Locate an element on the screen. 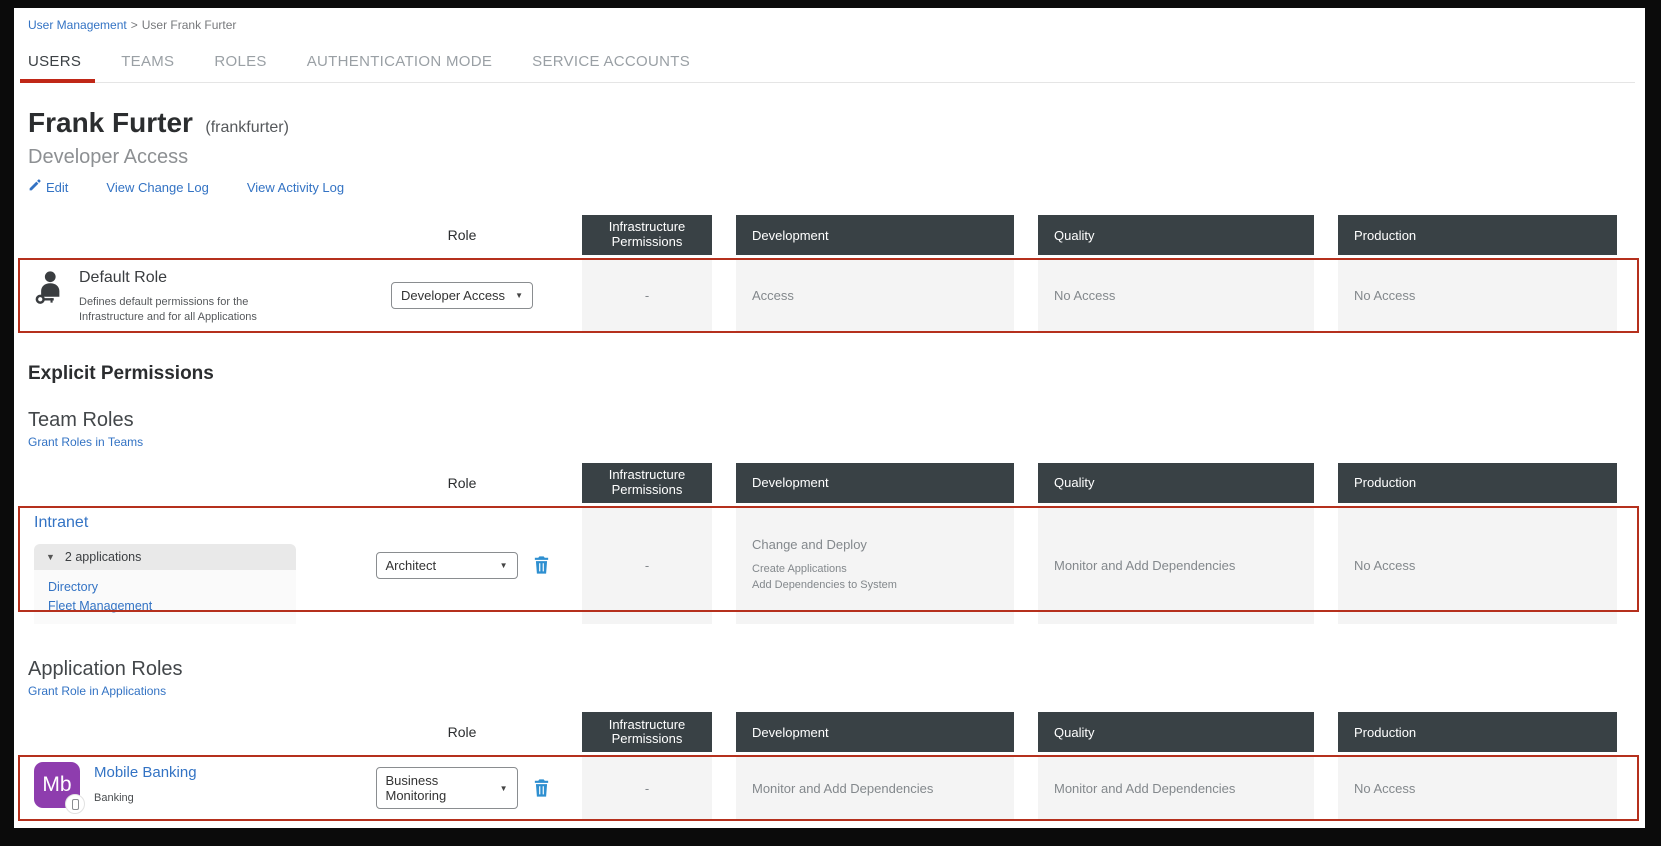 The height and width of the screenshot is (846, 1661). default-role-role-cell: Developer Access ▼ is located at coordinates (462, 295).